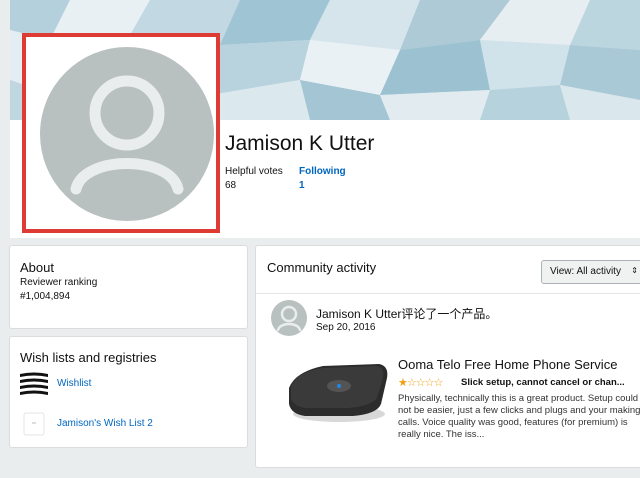  What do you see at coordinates (74, 383) in the screenshot?
I see `wishlist-link-1: Wishlist` at bounding box center [74, 383].